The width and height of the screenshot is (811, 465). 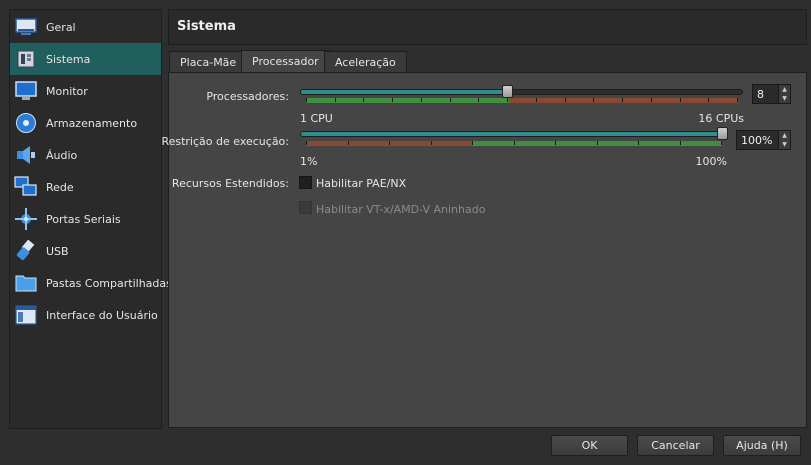 What do you see at coordinates (208, 62) in the screenshot?
I see `tab-motherboard: Placa-Mãe` at bounding box center [208, 62].